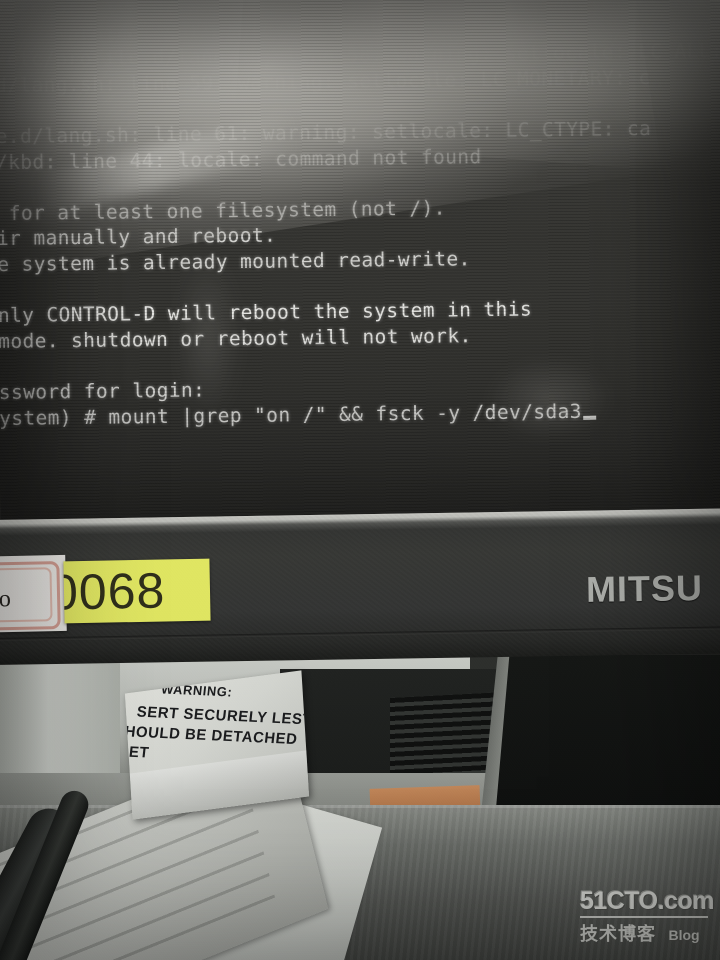  Describe the element at coordinates (644, 917) in the screenshot. I see `watermark-rule` at that location.